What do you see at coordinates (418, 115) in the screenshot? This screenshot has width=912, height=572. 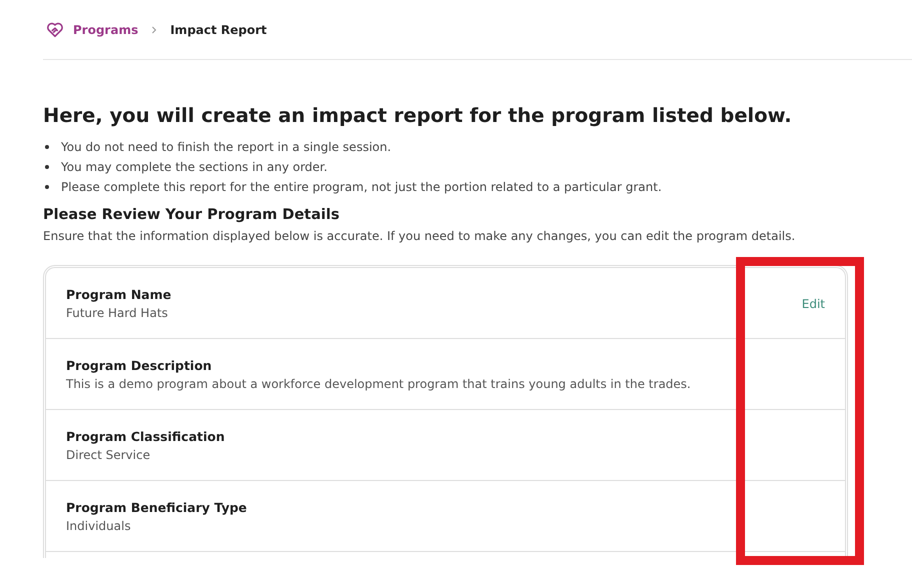 I see `page-title: Here, you will create an impact report for the program listed below.` at bounding box center [418, 115].